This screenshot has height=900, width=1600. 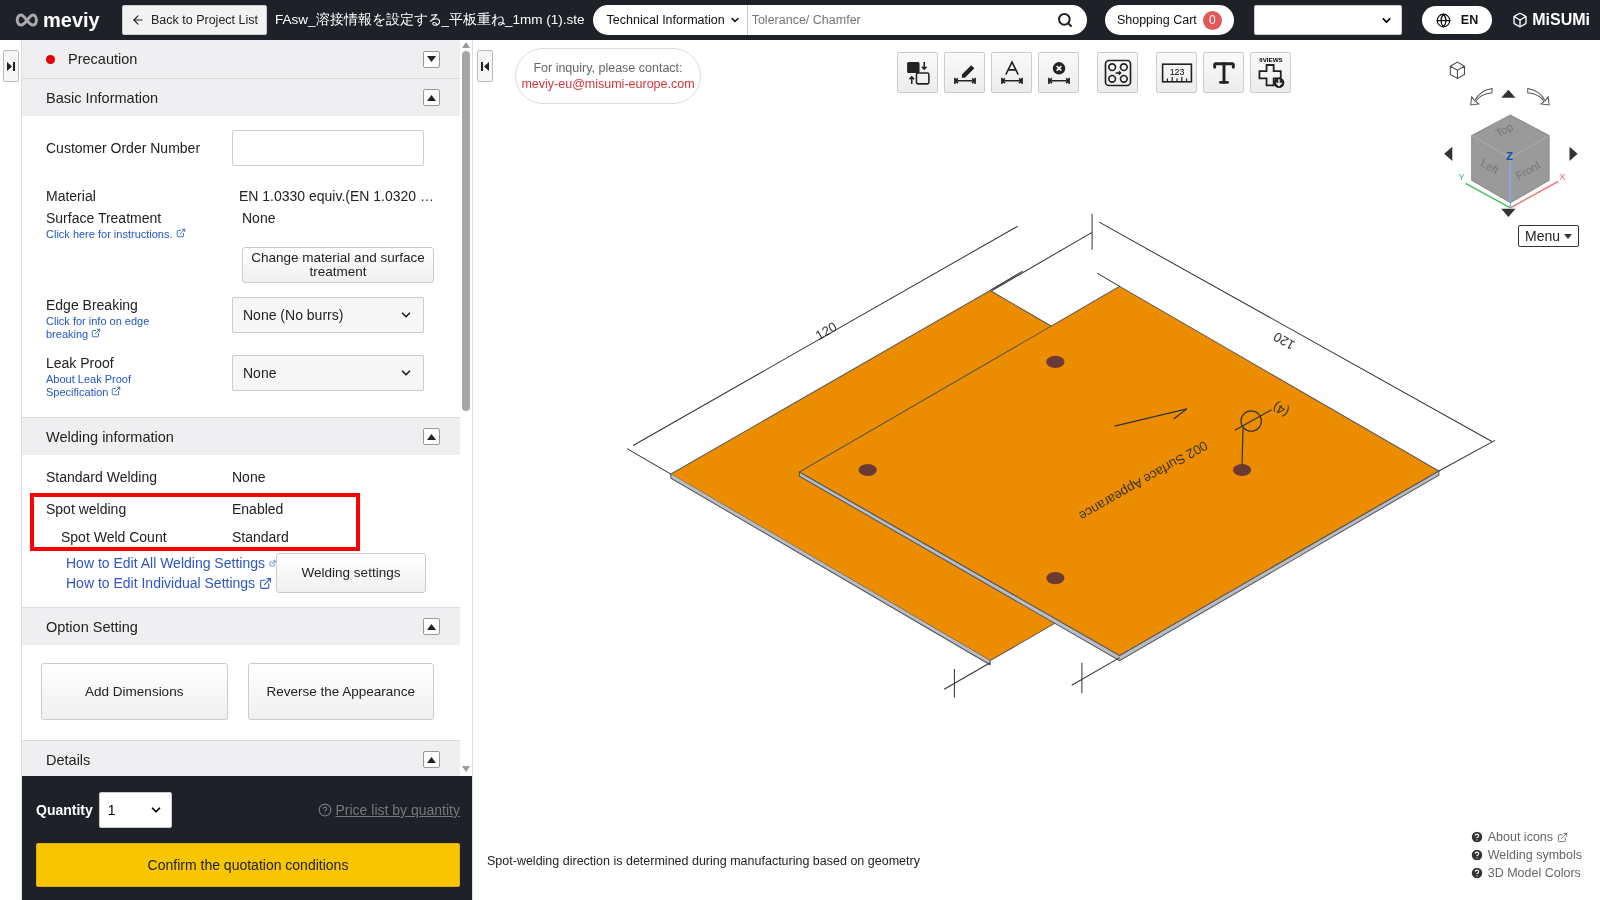 I want to click on field-label: Spot Weld Count, so click(x=114, y=537).